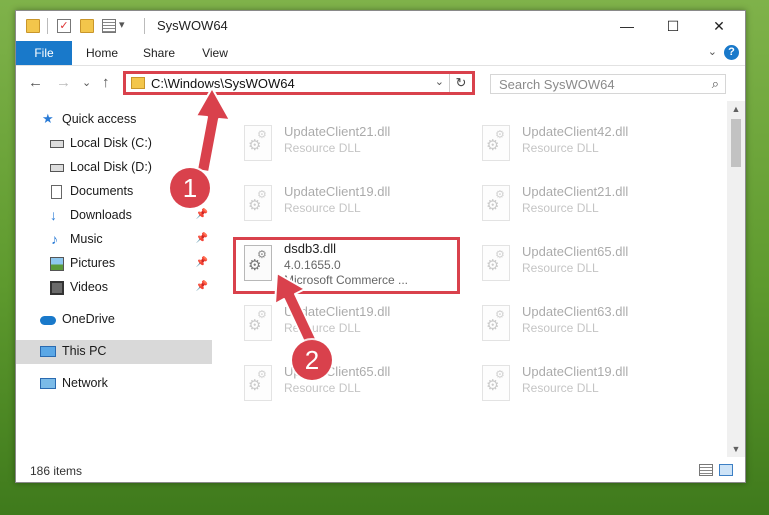  Describe the element at coordinates (312, 360) in the screenshot. I see `step-badge-2: 2` at that location.